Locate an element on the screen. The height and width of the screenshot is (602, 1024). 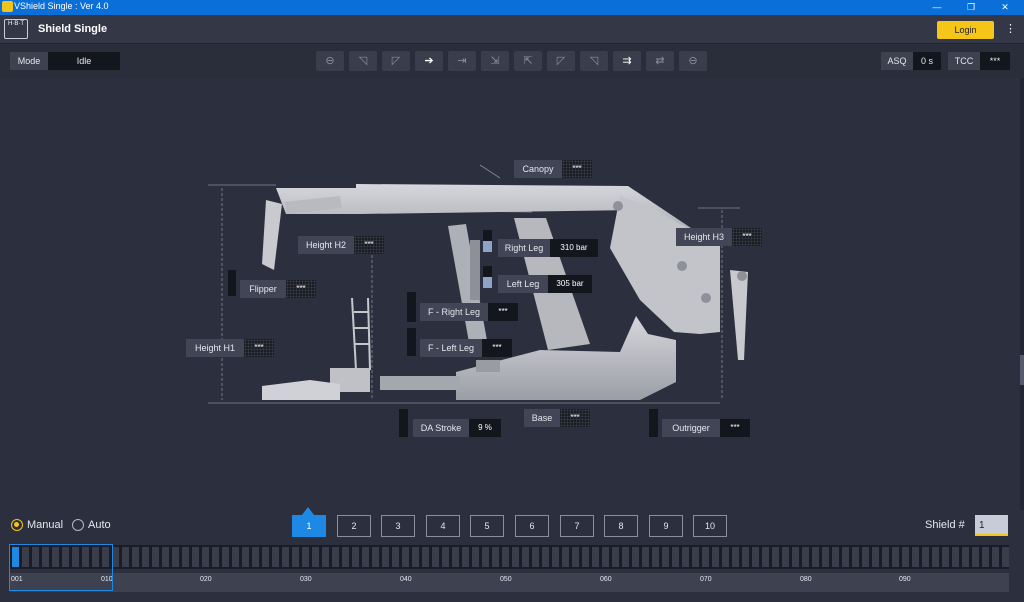
mode-icon-7: ⇱ is located at coordinates (528, 61).